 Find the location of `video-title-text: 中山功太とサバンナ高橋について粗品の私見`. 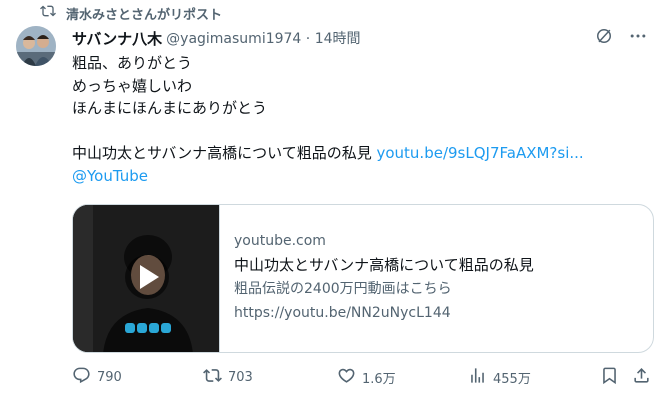

video-title-text: 中山功太とサバンナ高橋について粗品の私見 is located at coordinates (224, 153).